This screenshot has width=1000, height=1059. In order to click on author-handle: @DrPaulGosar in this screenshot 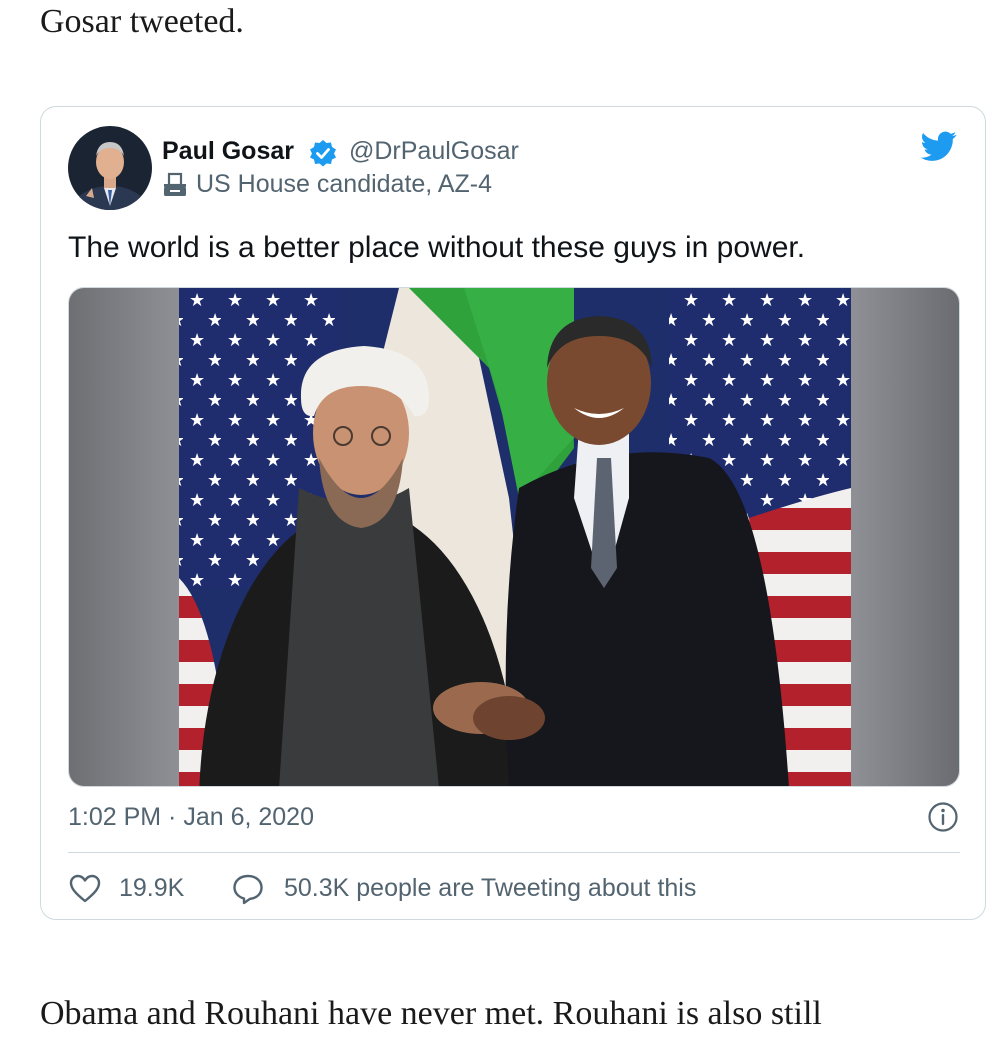, I will do `click(434, 151)`.